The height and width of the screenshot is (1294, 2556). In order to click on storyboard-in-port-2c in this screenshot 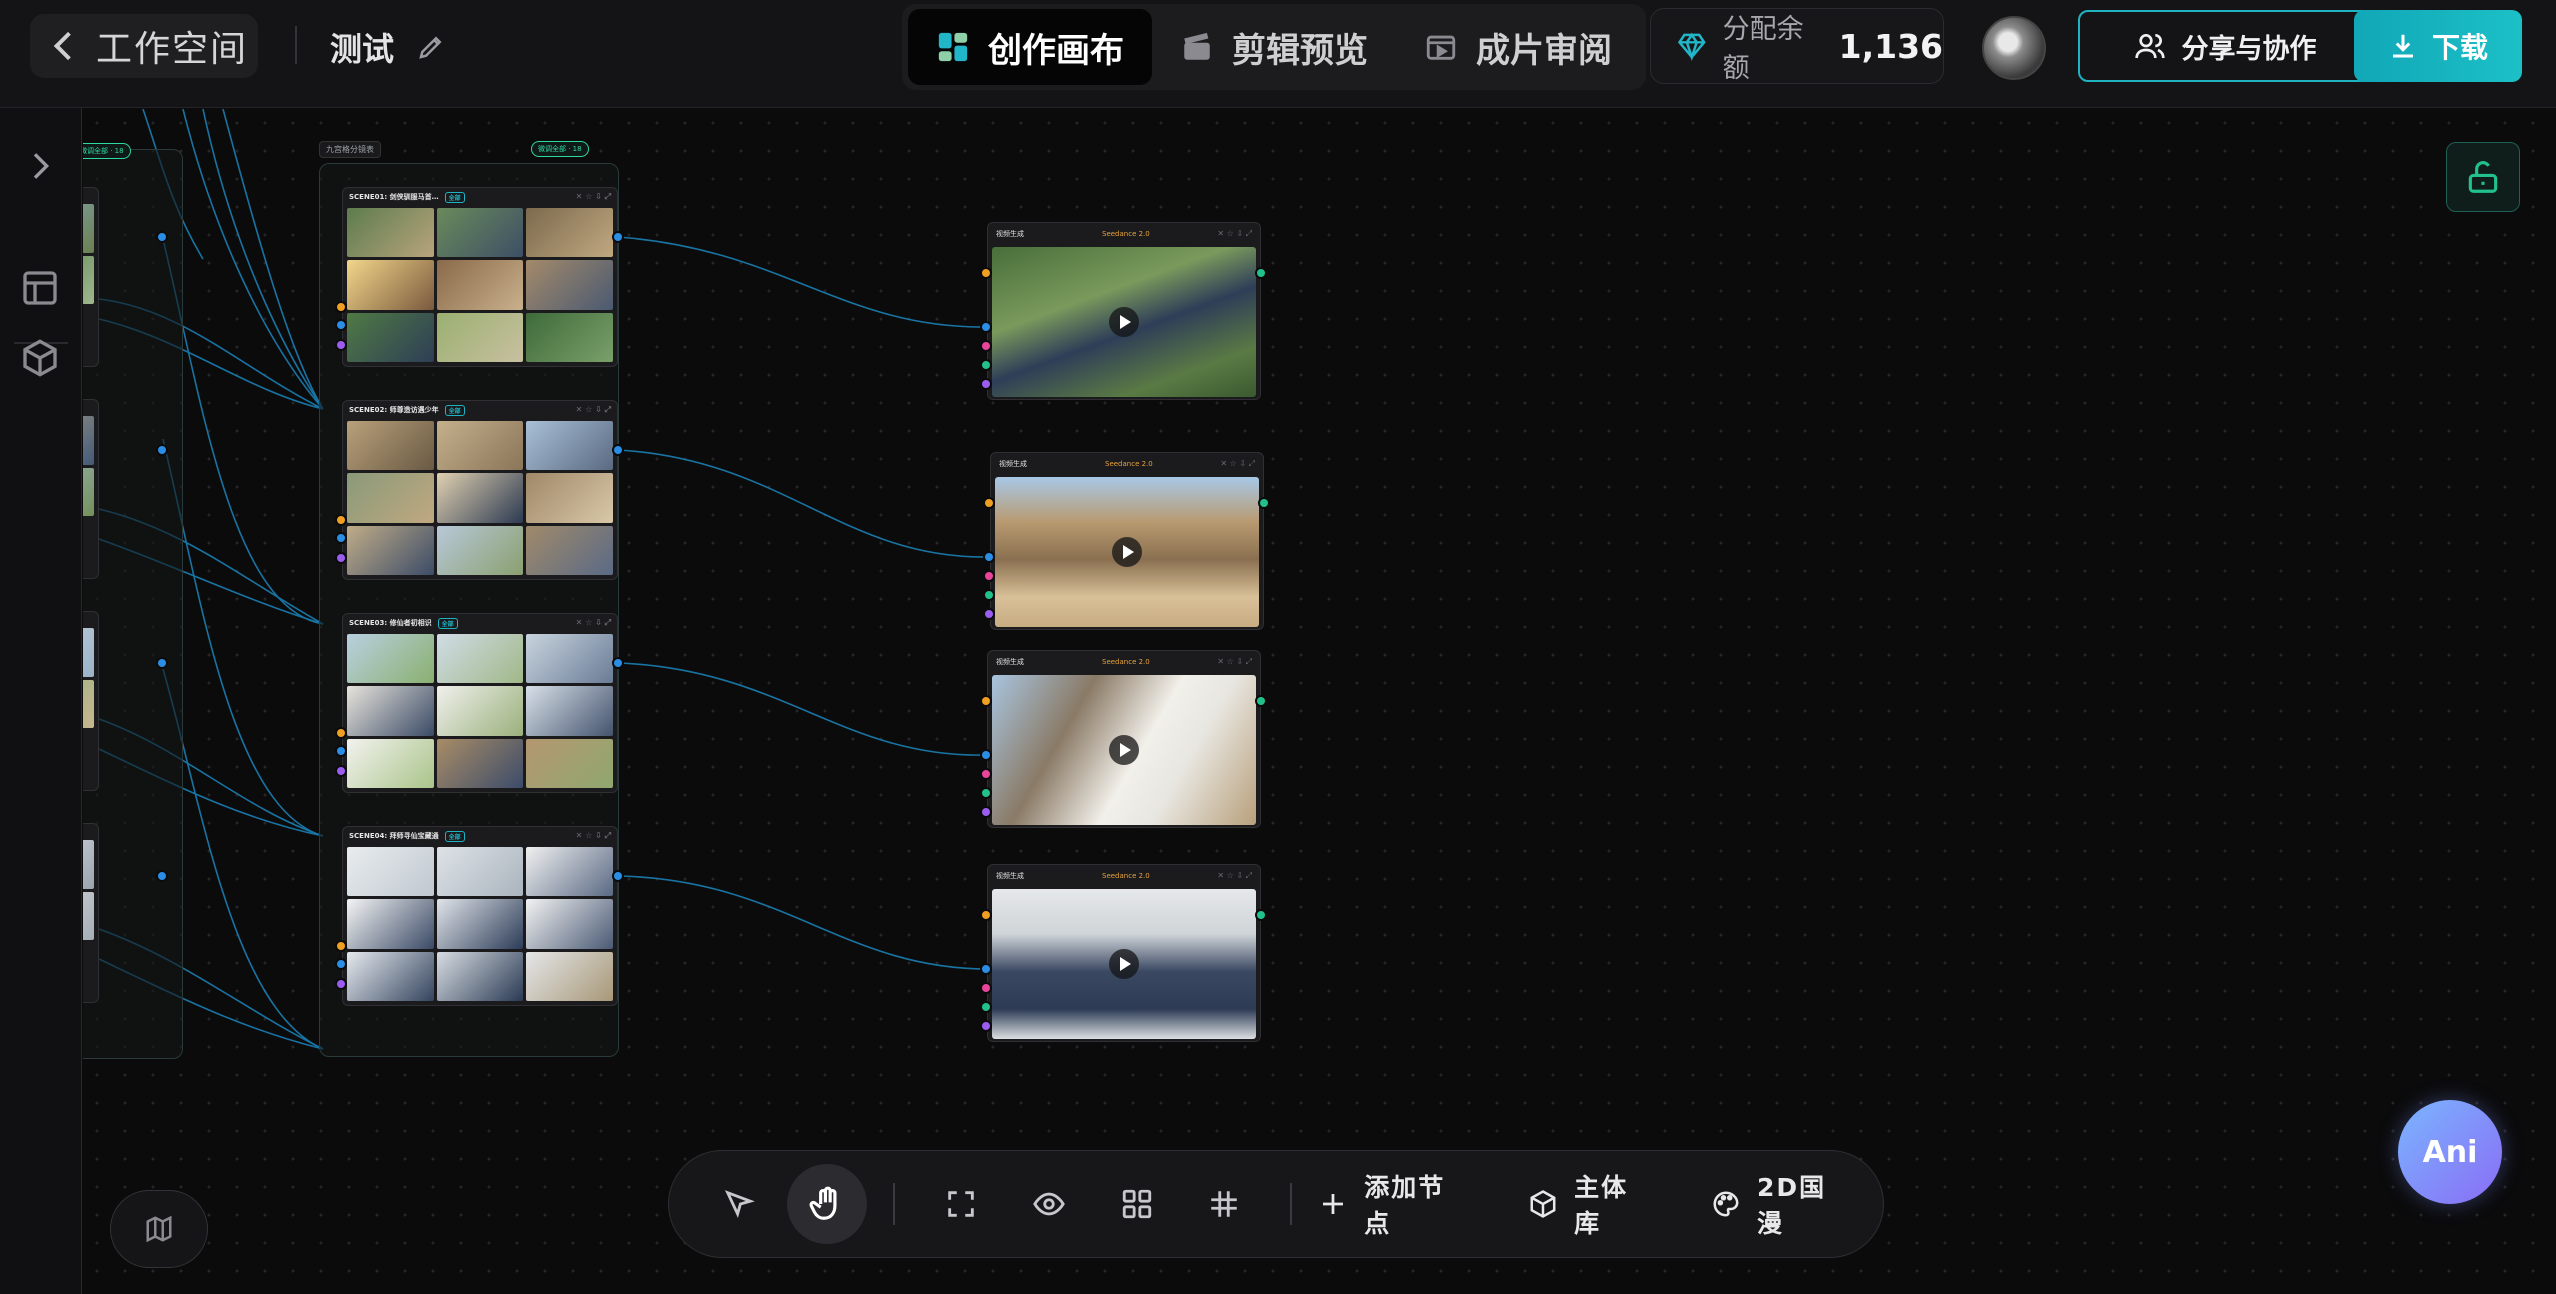, I will do `click(341, 558)`.